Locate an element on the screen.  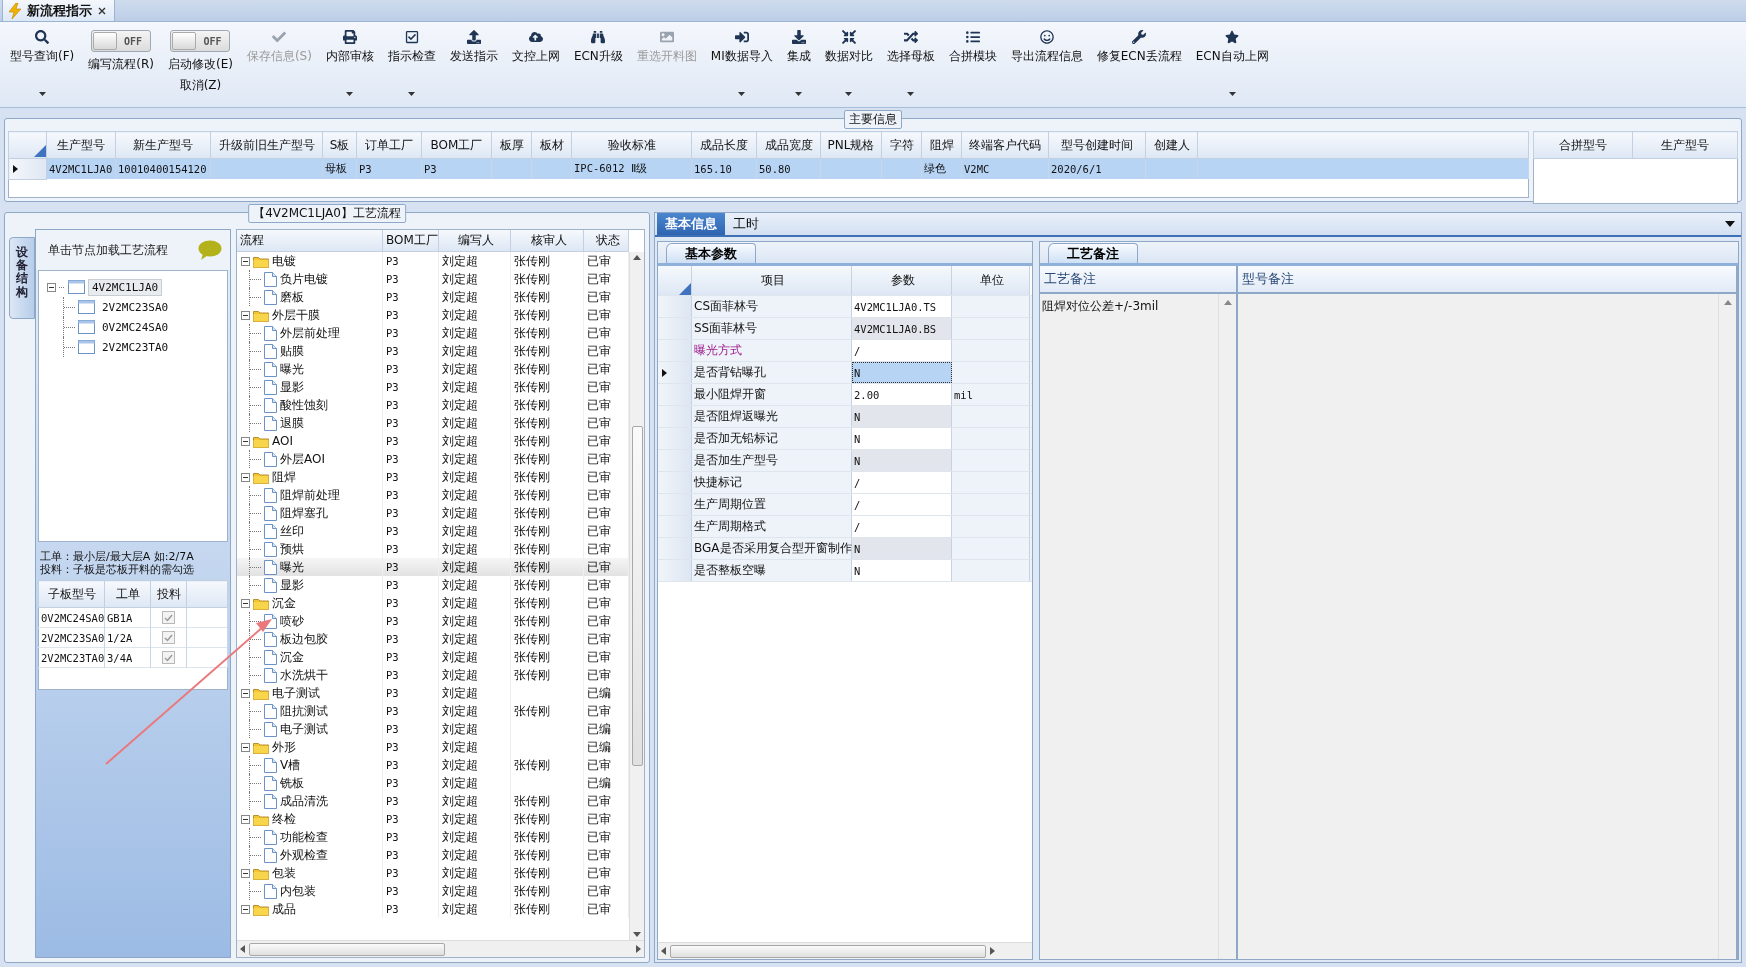
close-icon is located at coordinates (102, 10).